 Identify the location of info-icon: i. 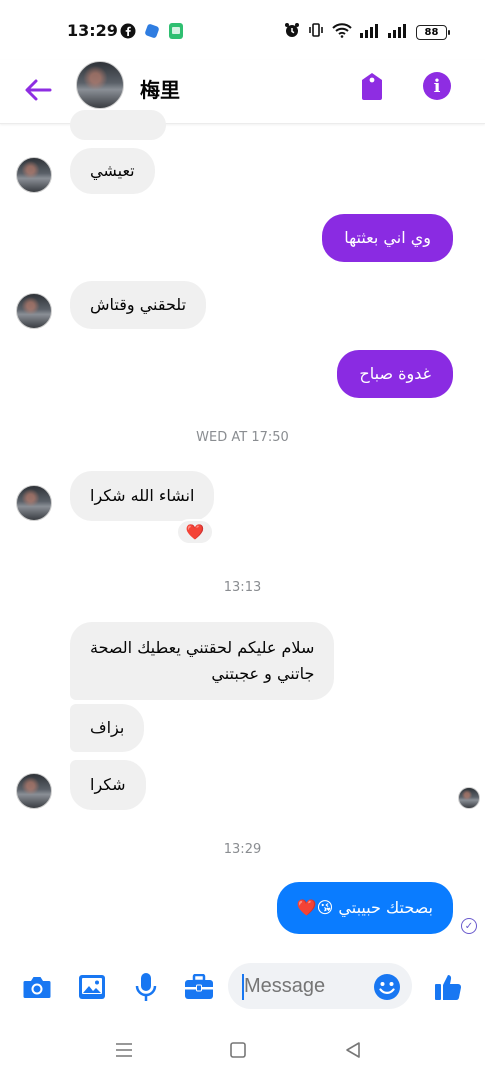
(437, 86).